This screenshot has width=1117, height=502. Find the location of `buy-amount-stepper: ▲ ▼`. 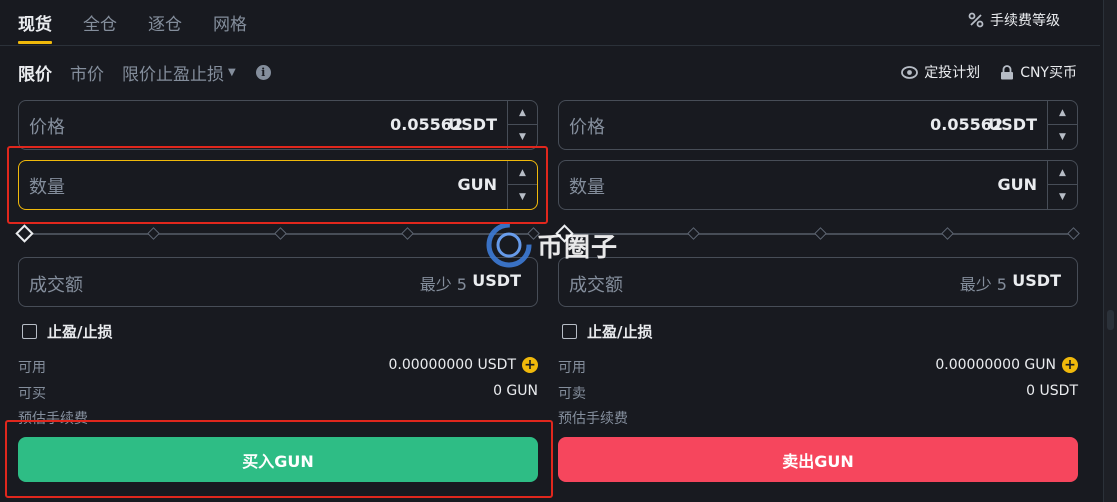

buy-amount-stepper: ▲ ▼ is located at coordinates (522, 185).